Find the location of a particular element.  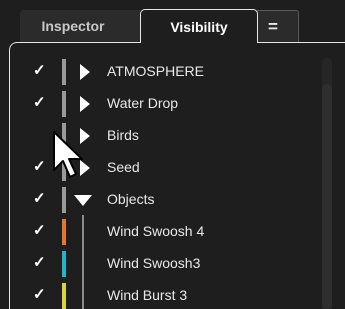

track-name: Birds is located at coordinates (123, 135).